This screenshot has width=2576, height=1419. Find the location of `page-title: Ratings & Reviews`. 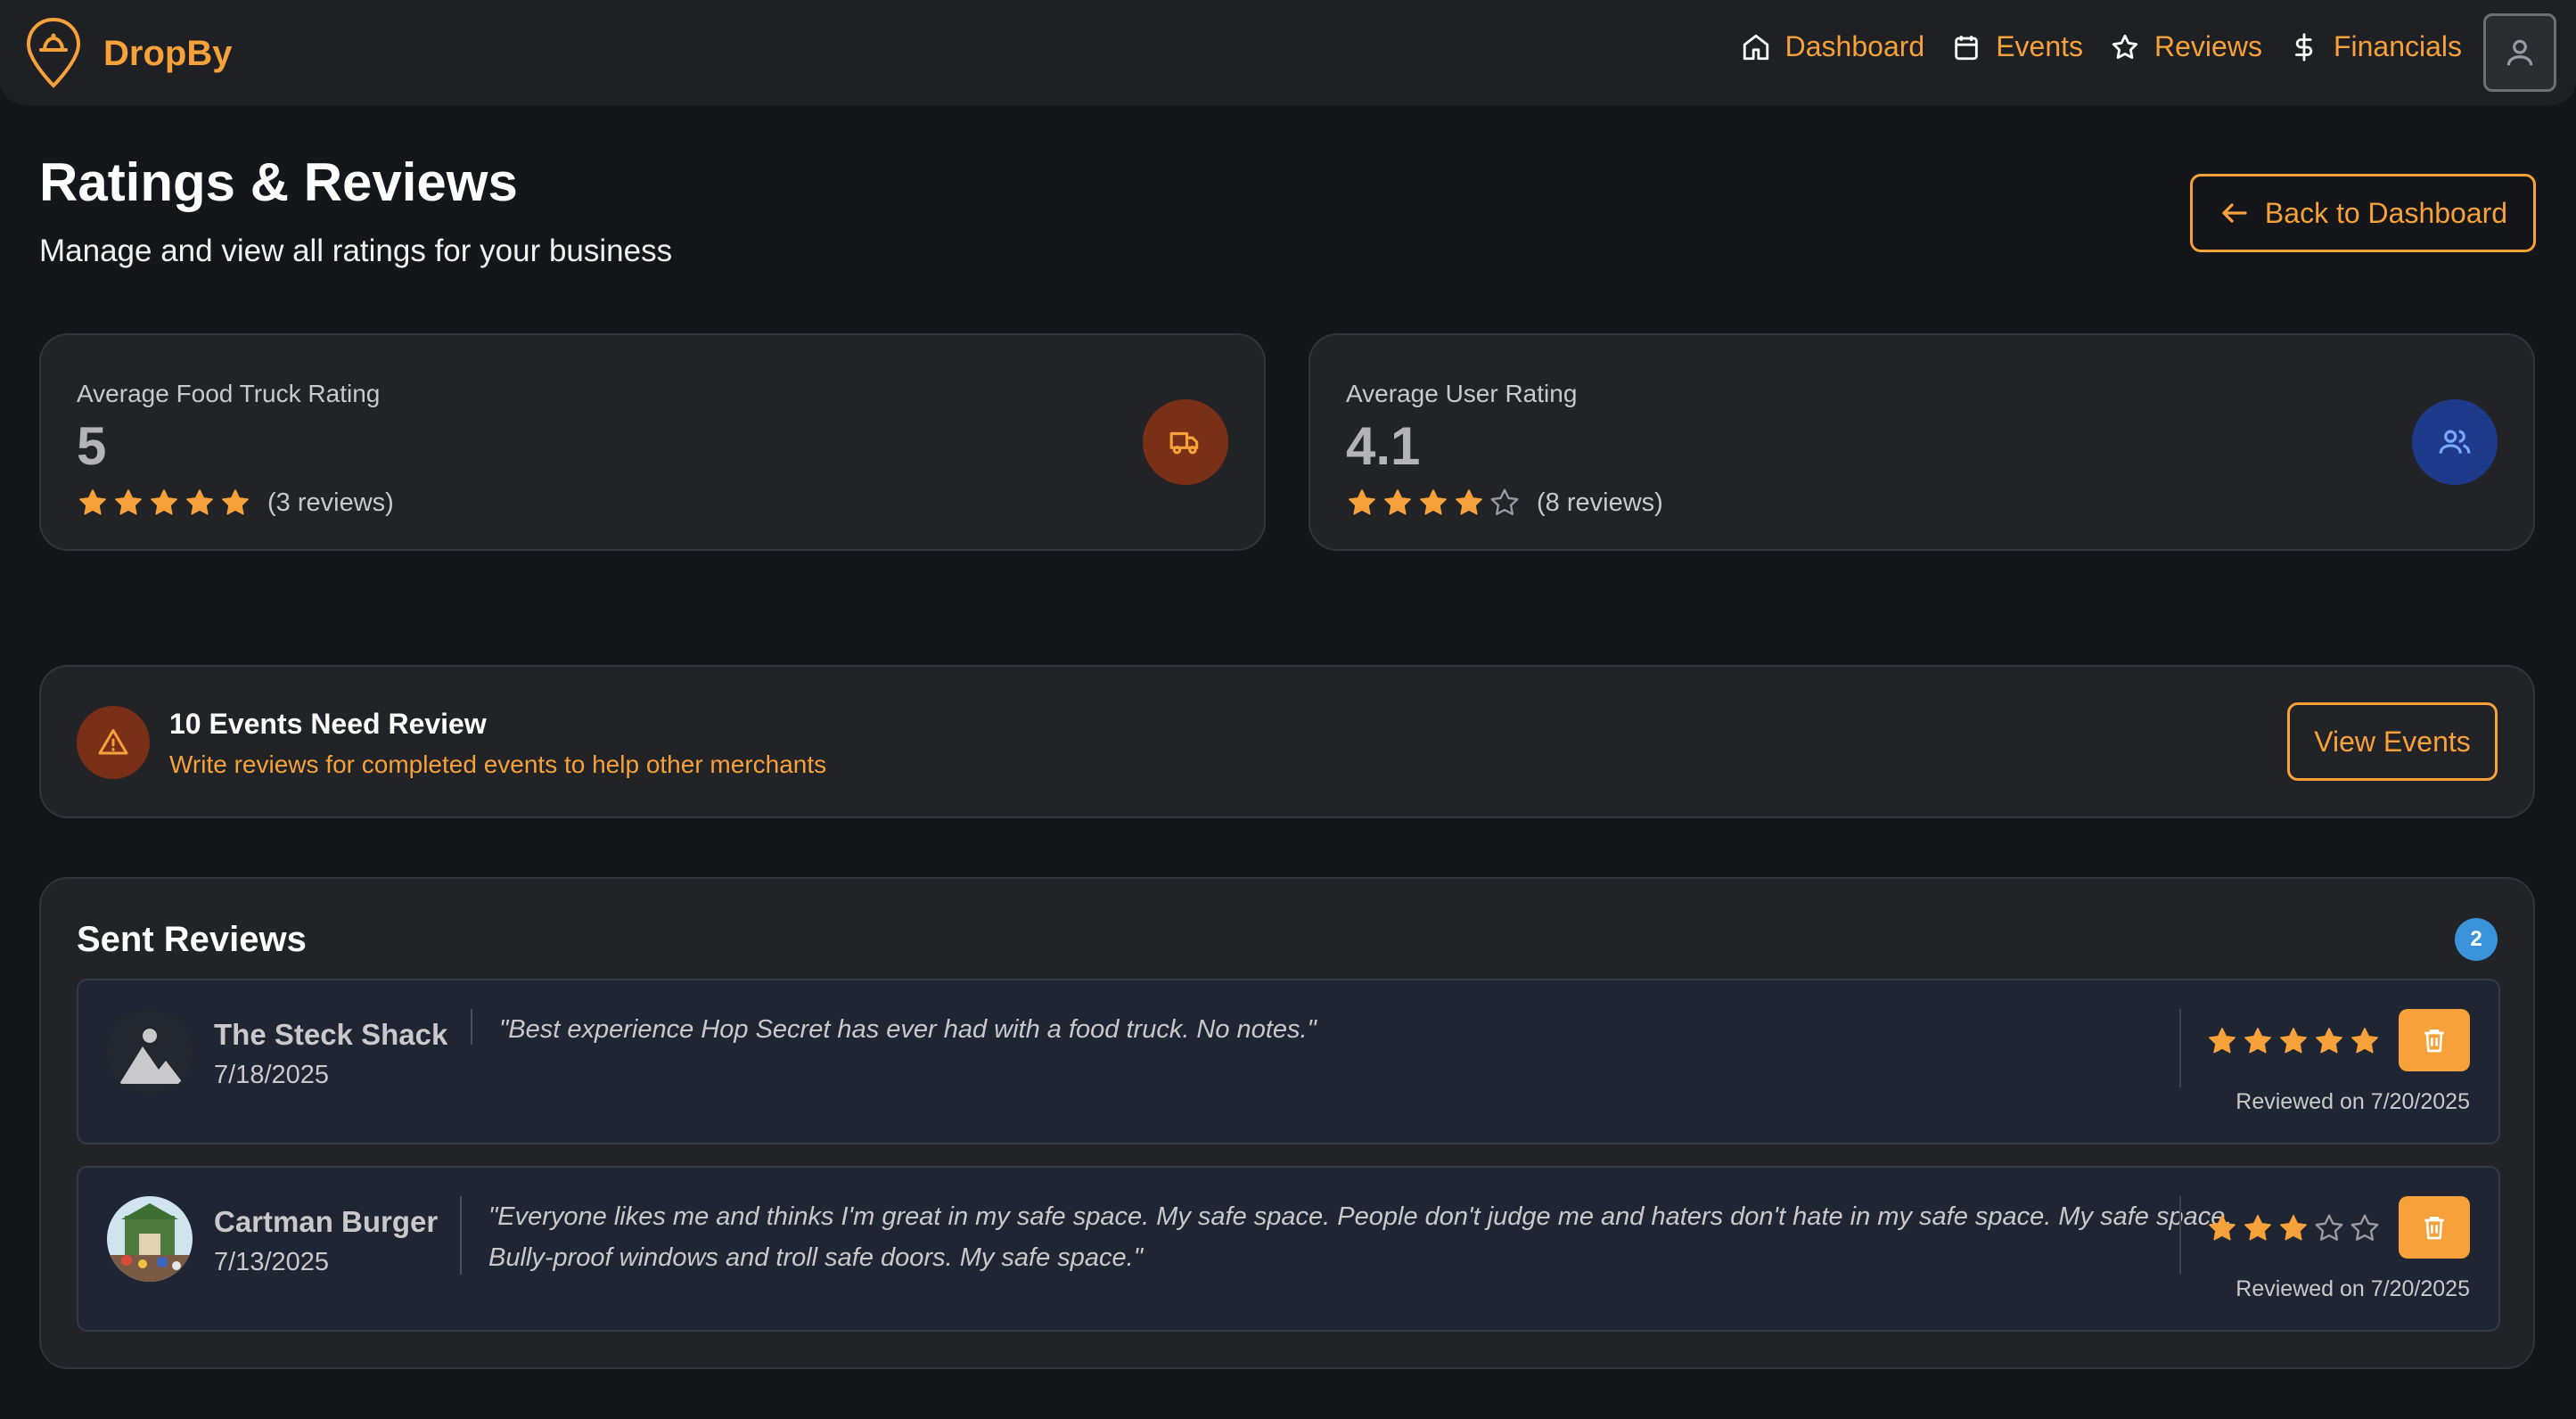

page-title: Ratings & Reviews is located at coordinates (278, 182).